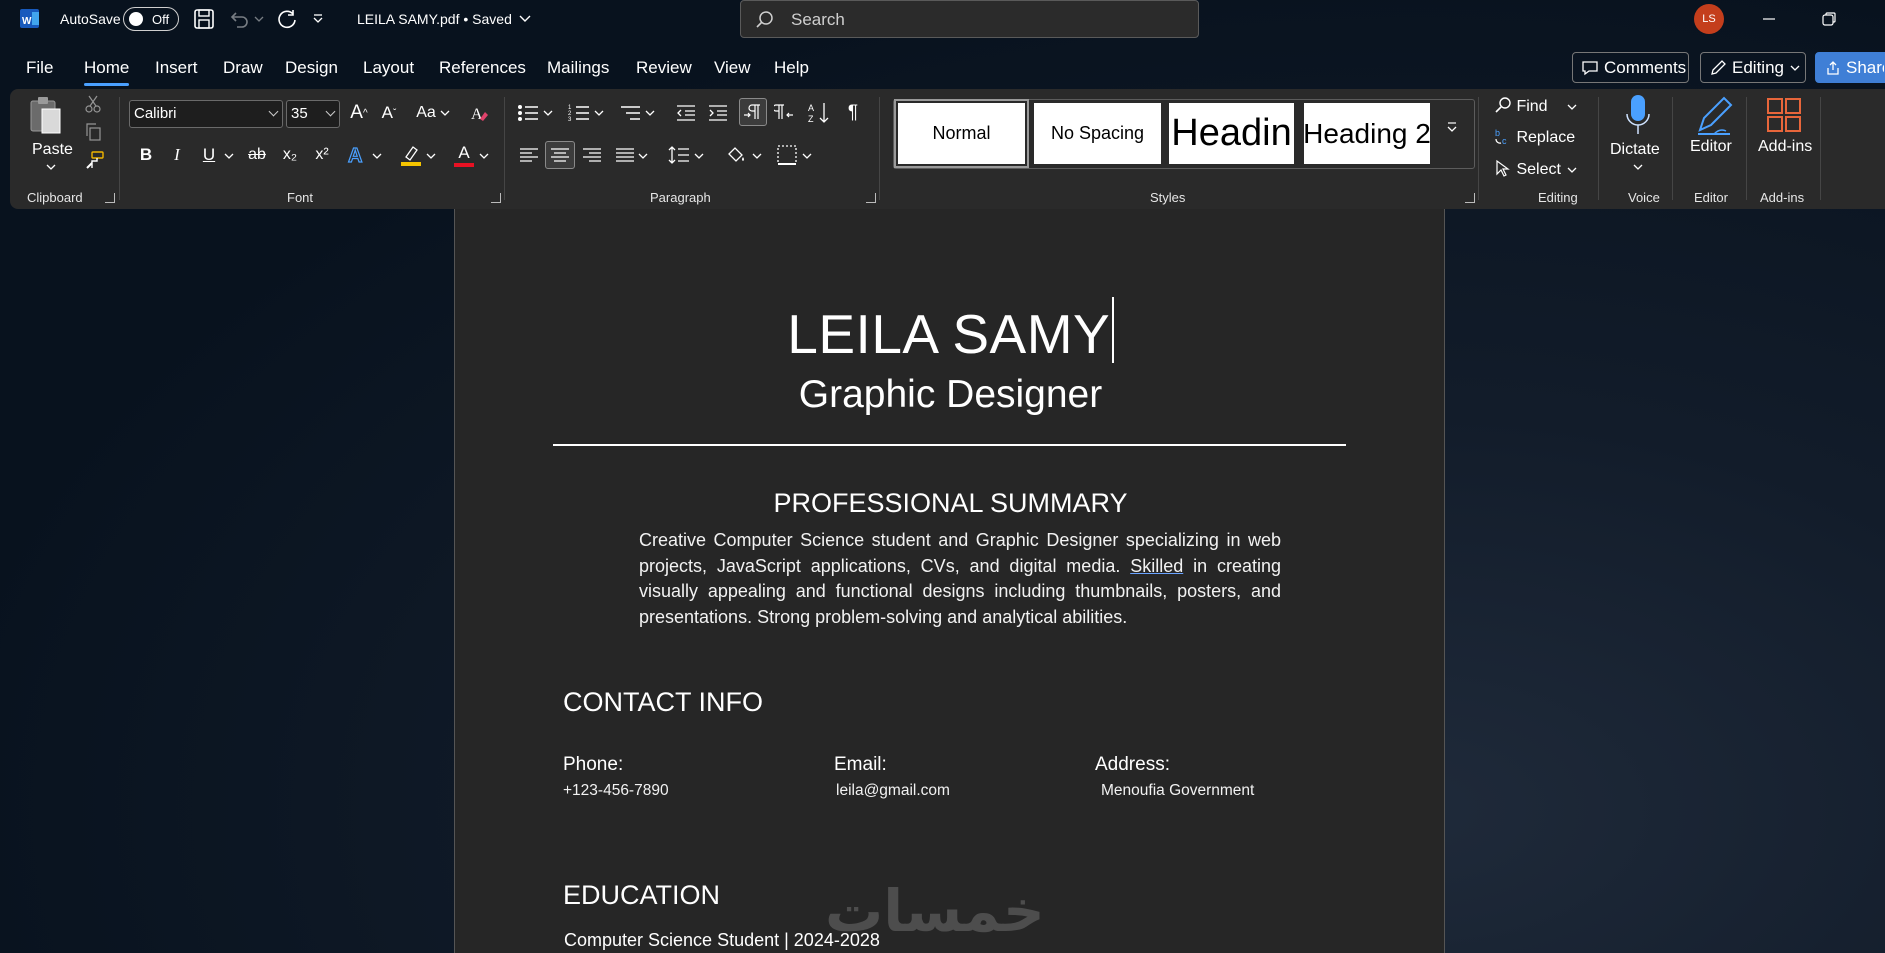  I want to click on change-case-button: Aa, so click(433, 113).